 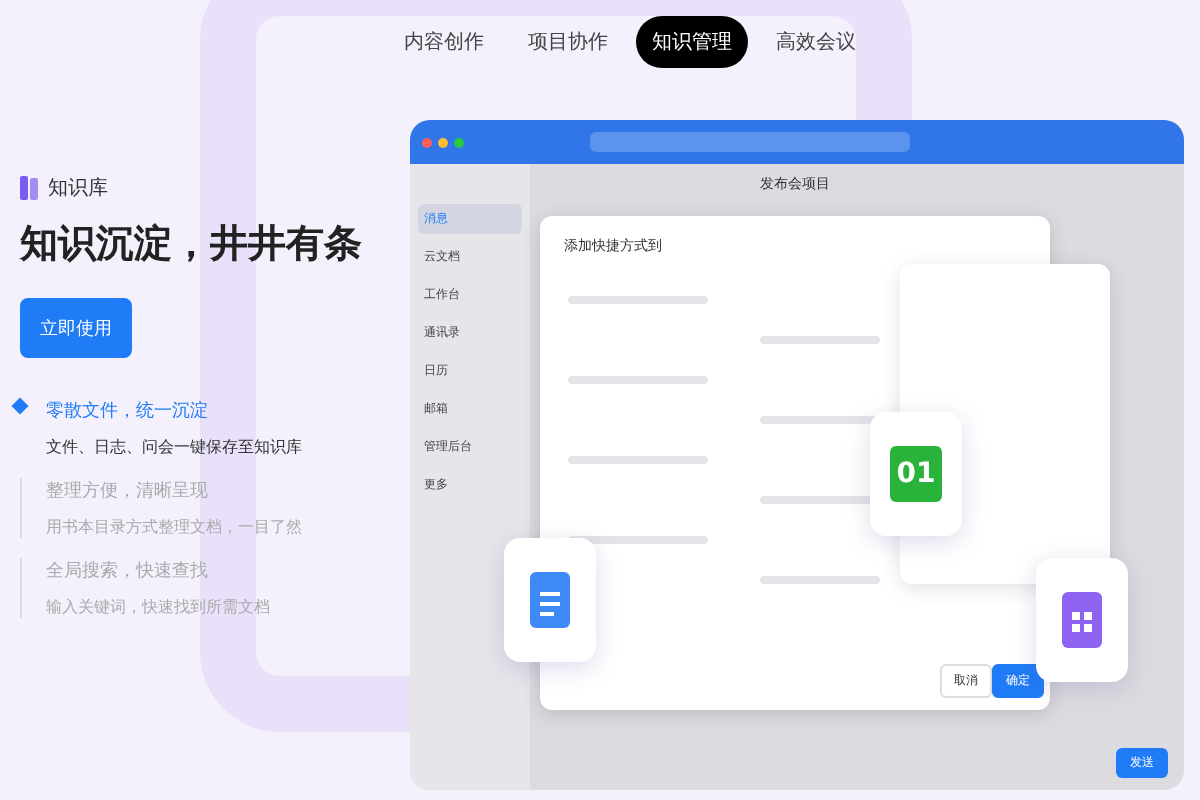 What do you see at coordinates (1082, 620) in the screenshot?
I see `table-icon` at bounding box center [1082, 620].